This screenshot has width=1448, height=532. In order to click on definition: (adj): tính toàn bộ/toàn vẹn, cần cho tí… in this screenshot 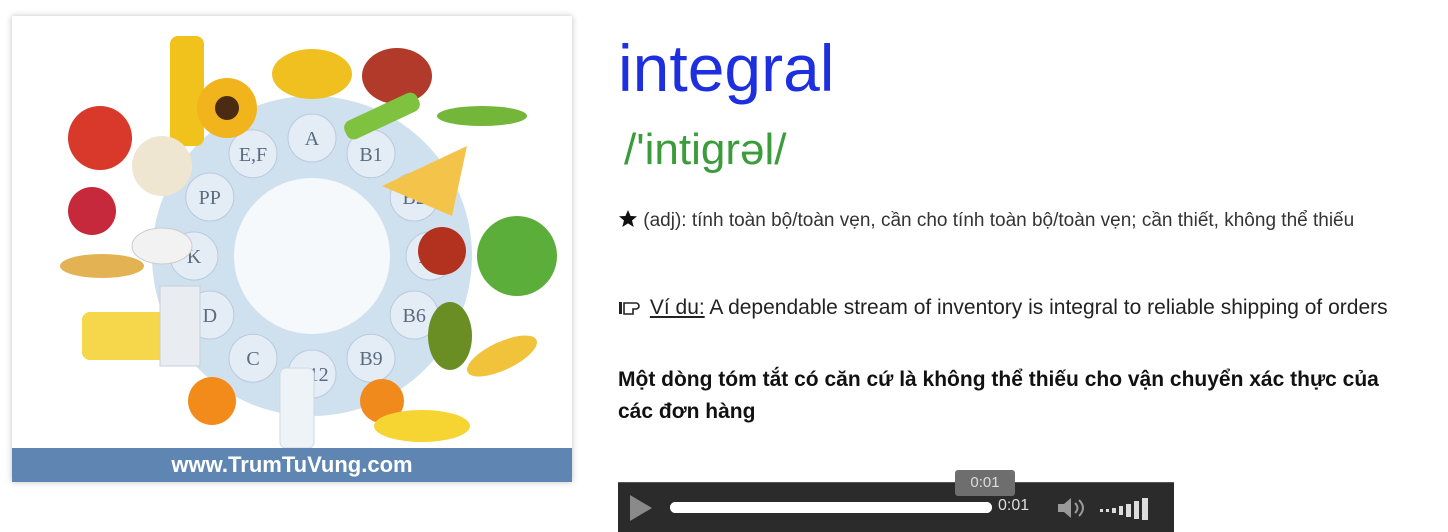, I will do `click(1013, 221)`.